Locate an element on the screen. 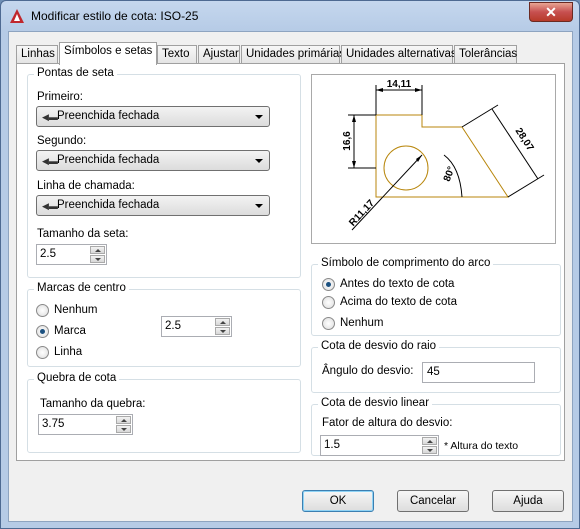  jog-height-value: 1.5 is located at coordinates (332, 445).